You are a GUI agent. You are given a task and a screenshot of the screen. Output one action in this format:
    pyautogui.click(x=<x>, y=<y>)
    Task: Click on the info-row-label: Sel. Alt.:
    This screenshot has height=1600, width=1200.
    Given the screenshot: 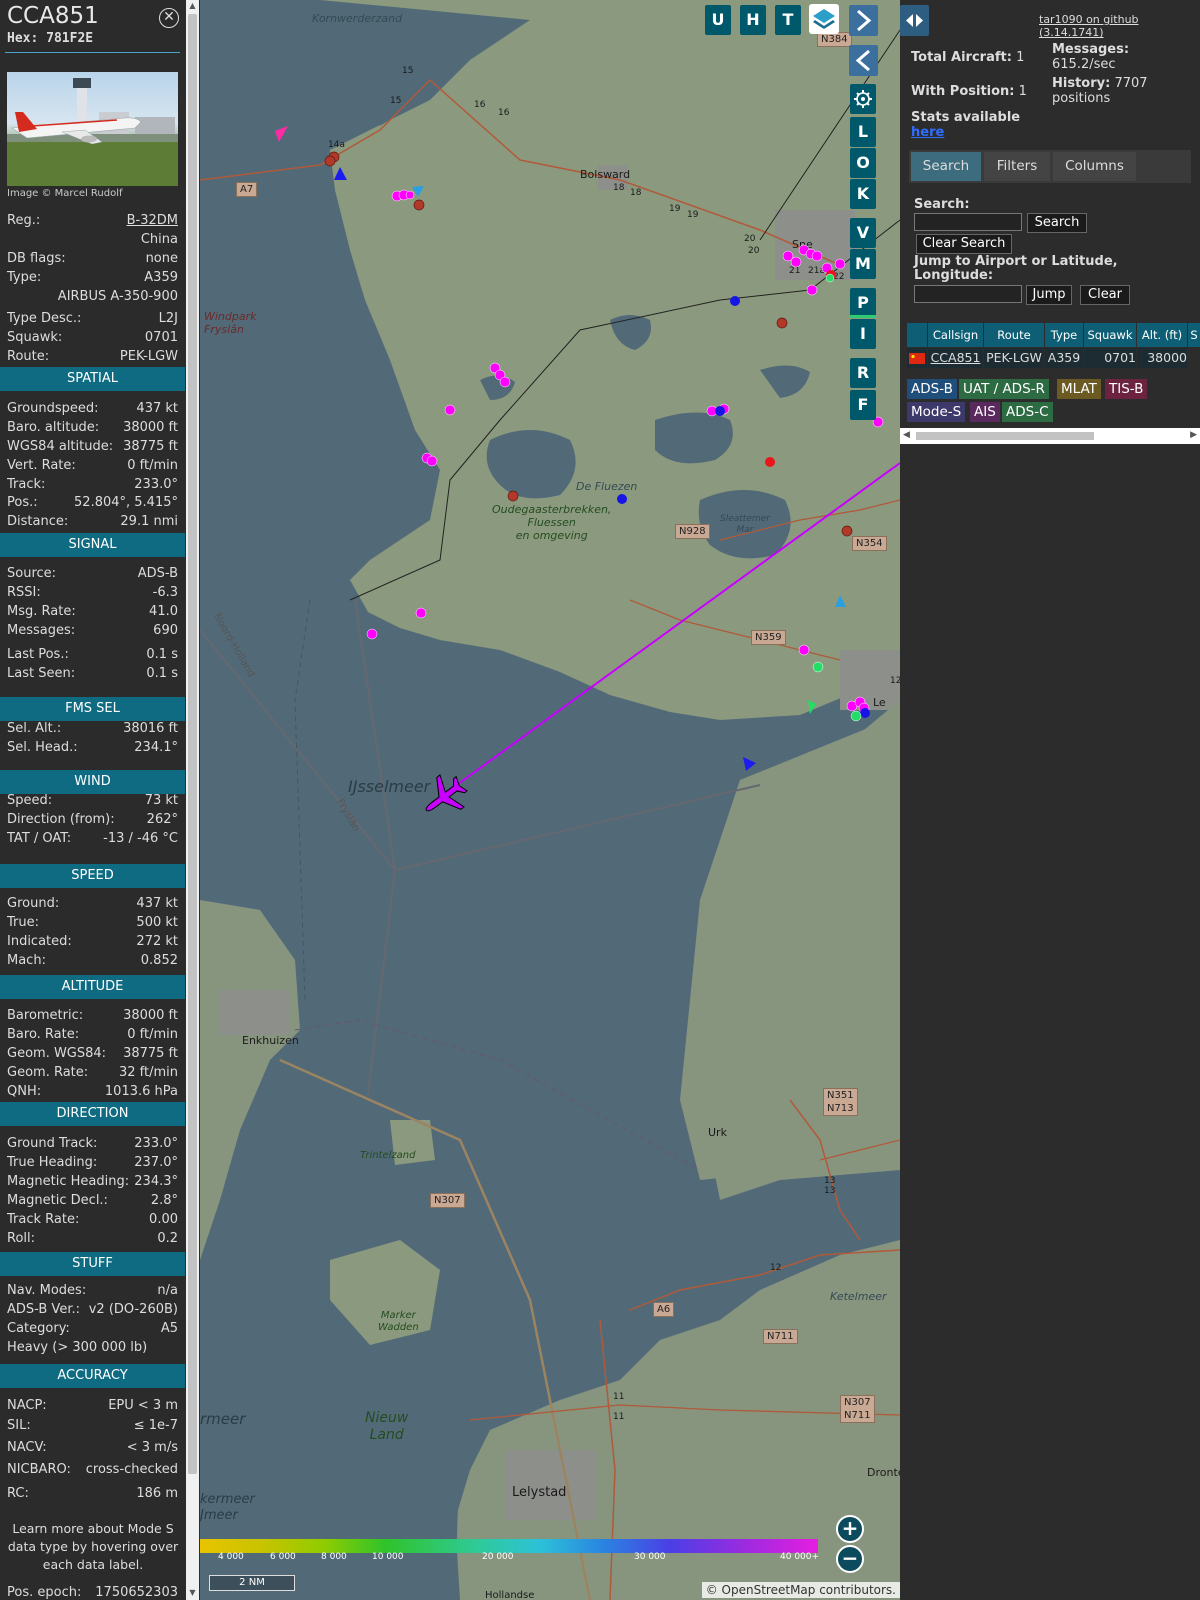 What is the action you would take?
    pyautogui.click(x=34, y=728)
    